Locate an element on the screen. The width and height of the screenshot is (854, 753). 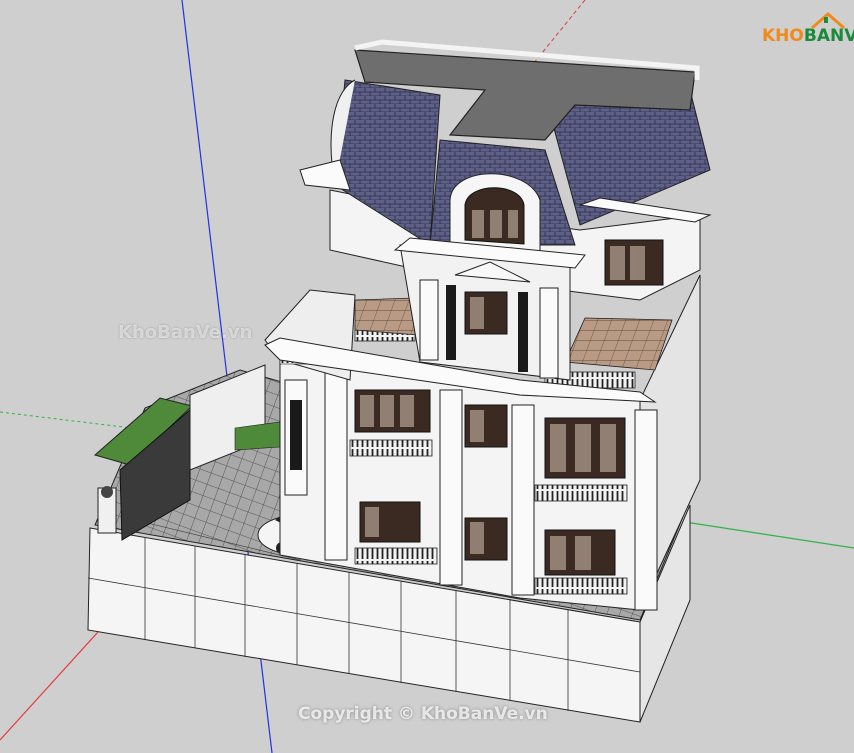
gate-lamp is located at coordinates (107, 492).